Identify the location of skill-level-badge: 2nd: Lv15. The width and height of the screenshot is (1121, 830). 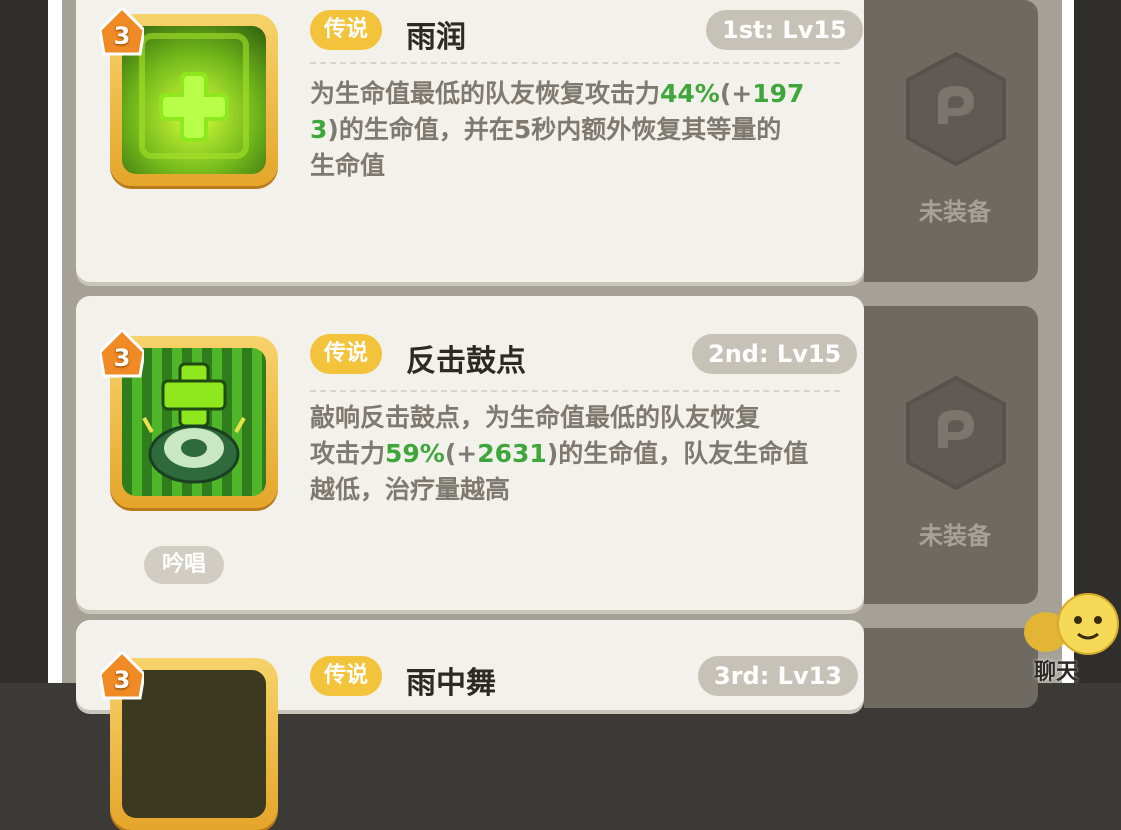
(775, 354).